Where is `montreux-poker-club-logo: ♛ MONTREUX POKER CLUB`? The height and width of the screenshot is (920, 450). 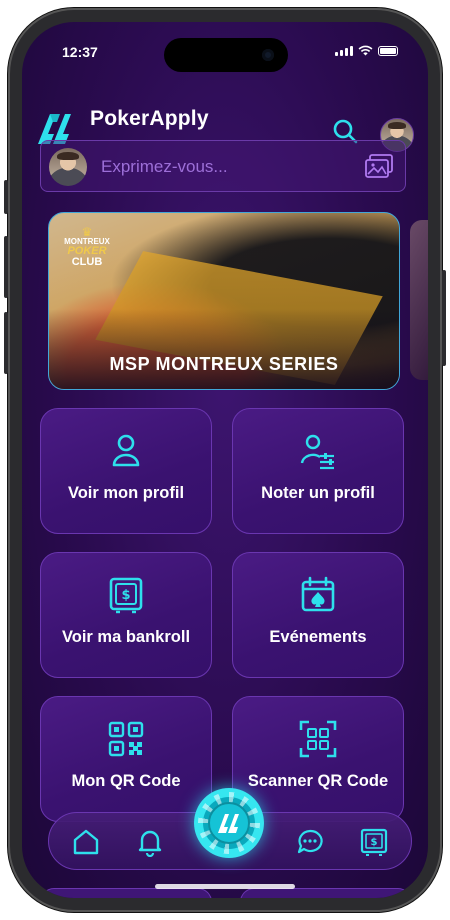 montreux-poker-club-logo: ♛ MONTREUX POKER CLUB is located at coordinates (87, 246).